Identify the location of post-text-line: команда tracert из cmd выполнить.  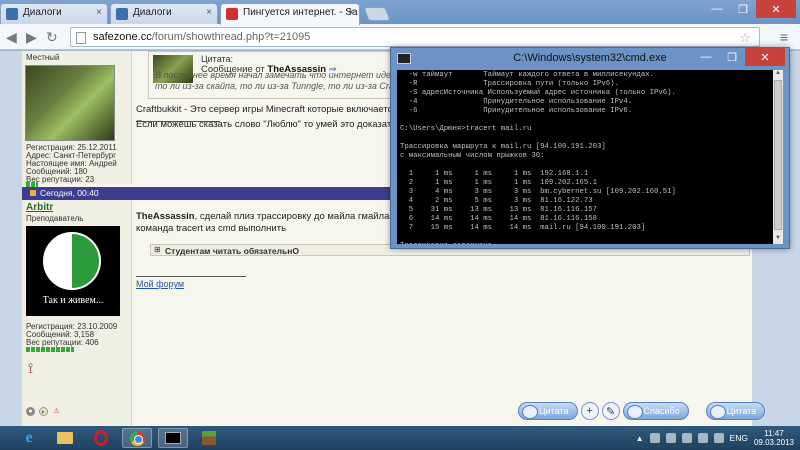
(211, 228).